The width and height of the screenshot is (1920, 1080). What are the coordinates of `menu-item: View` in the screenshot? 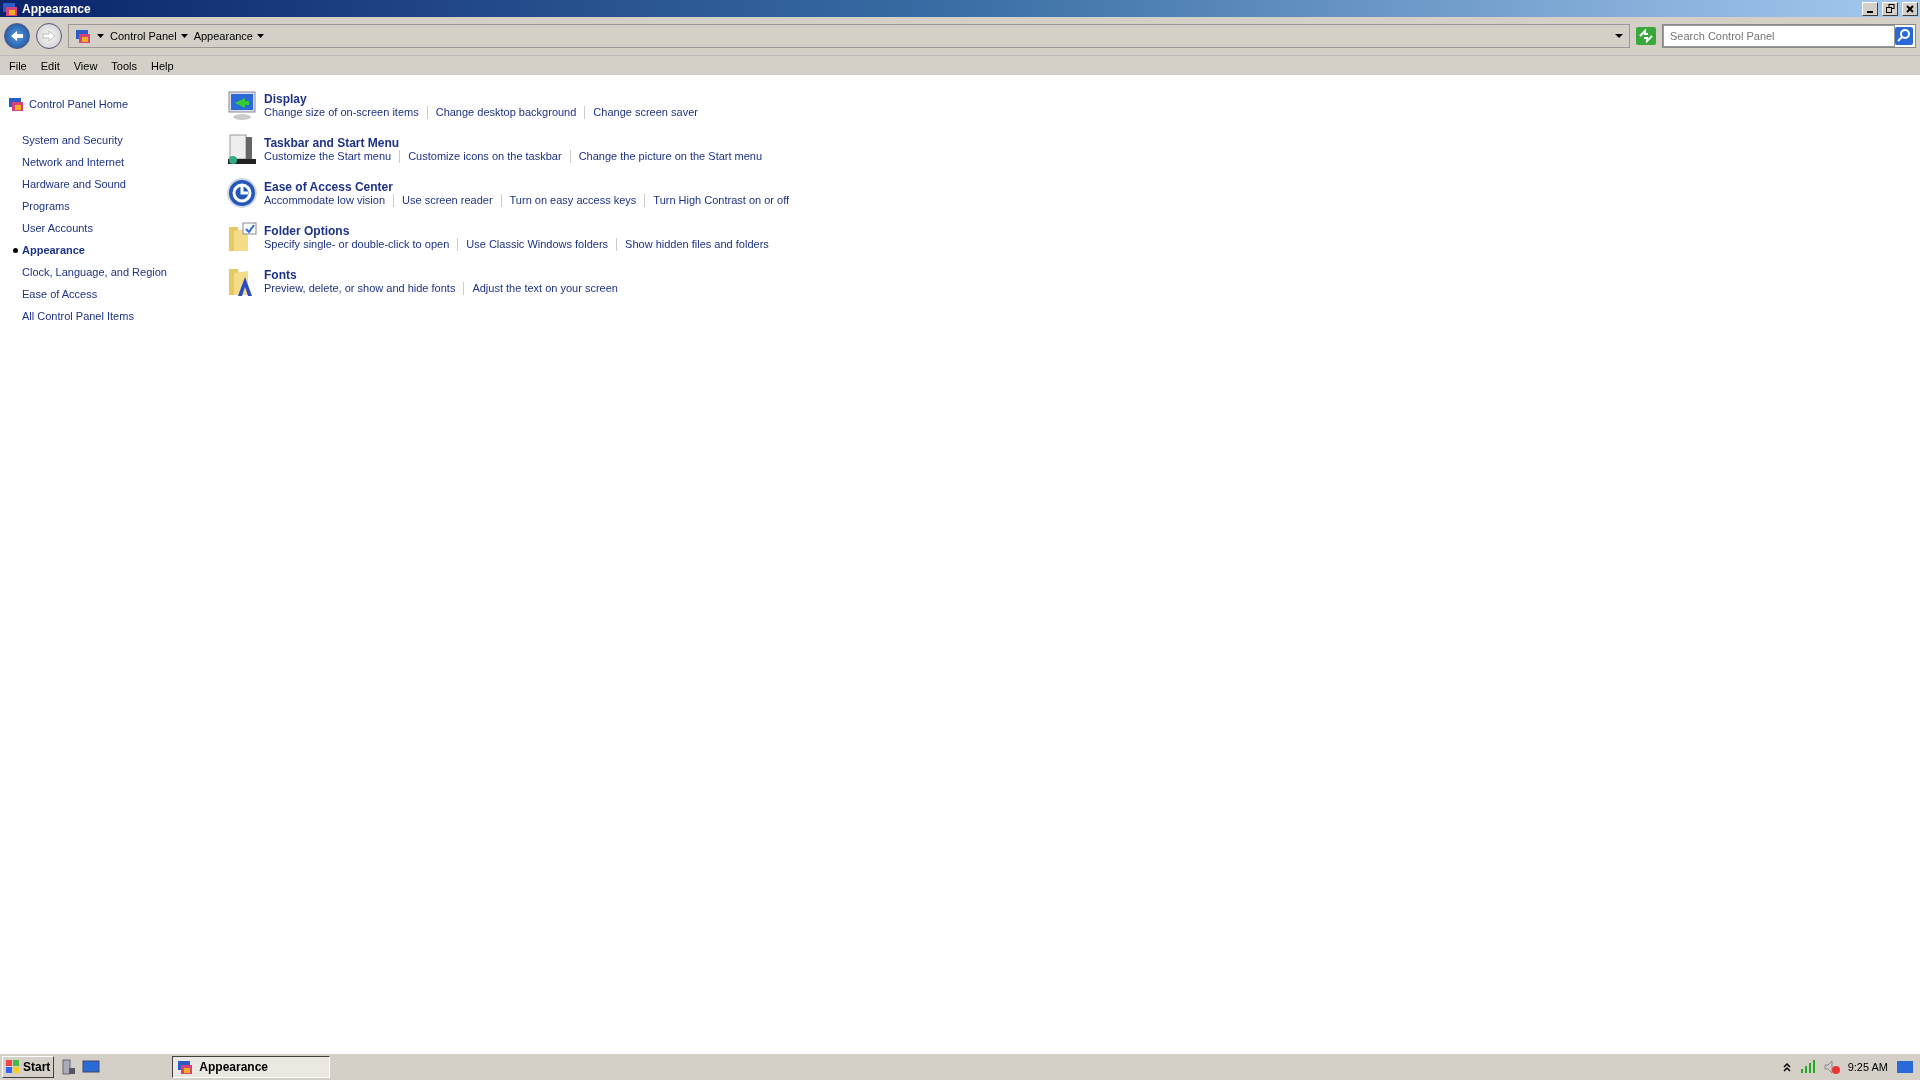 It's located at (85, 65).